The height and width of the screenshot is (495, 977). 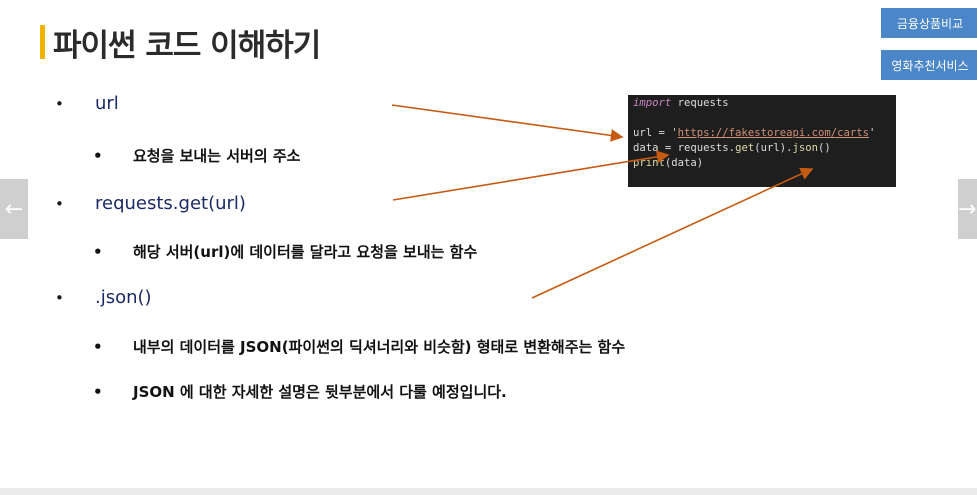 What do you see at coordinates (531, 175) in the screenshot?
I see `arrow-get-to-code` at bounding box center [531, 175].